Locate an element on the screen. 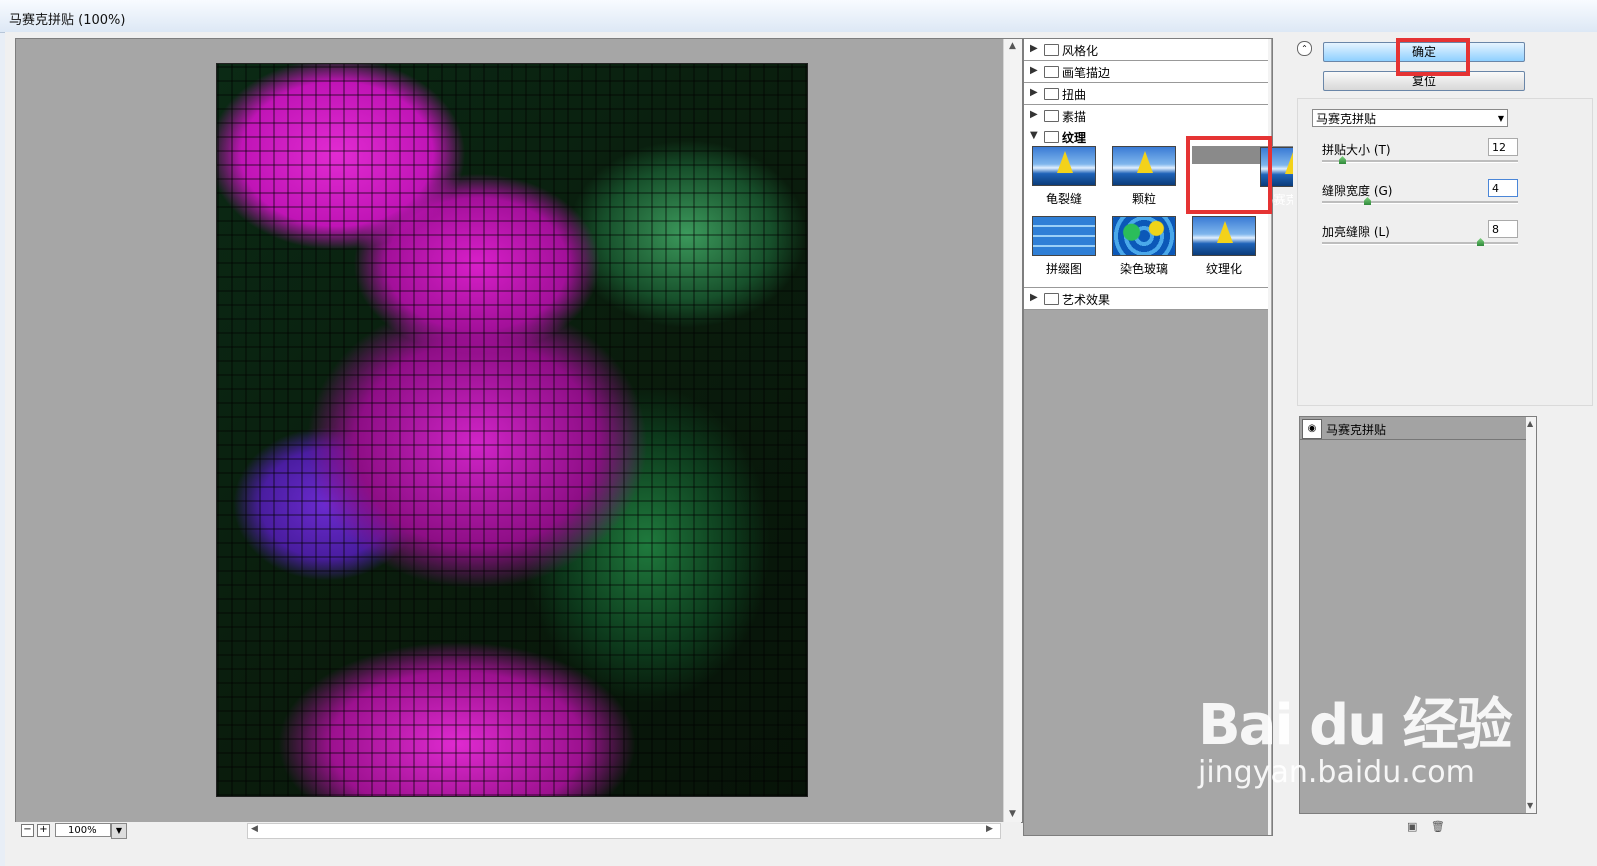 The height and width of the screenshot is (866, 1597). param-label: 缝隙宽度 (G) is located at coordinates (1357, 191).